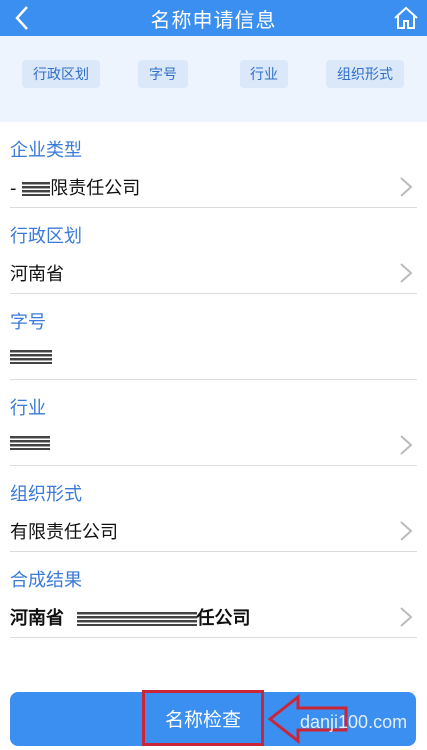 This screenshot has width=427, height=750. Describe the element at coordinates (61, 74) in the screenshot. I see `chip-region: 行政区划` at that location.